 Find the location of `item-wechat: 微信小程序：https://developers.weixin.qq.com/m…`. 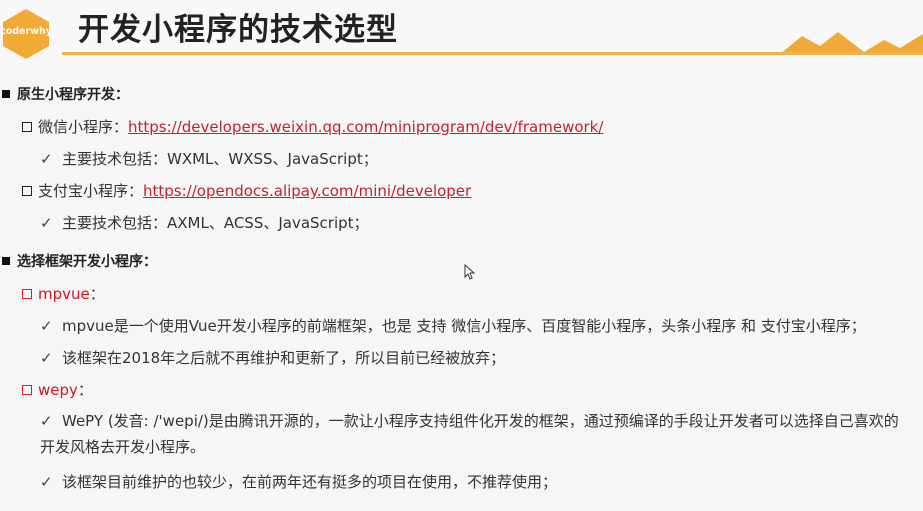

item-wechat: 微信小程序：https://developers.weixin.qq.com/m… is located at coordinates (312, 126).